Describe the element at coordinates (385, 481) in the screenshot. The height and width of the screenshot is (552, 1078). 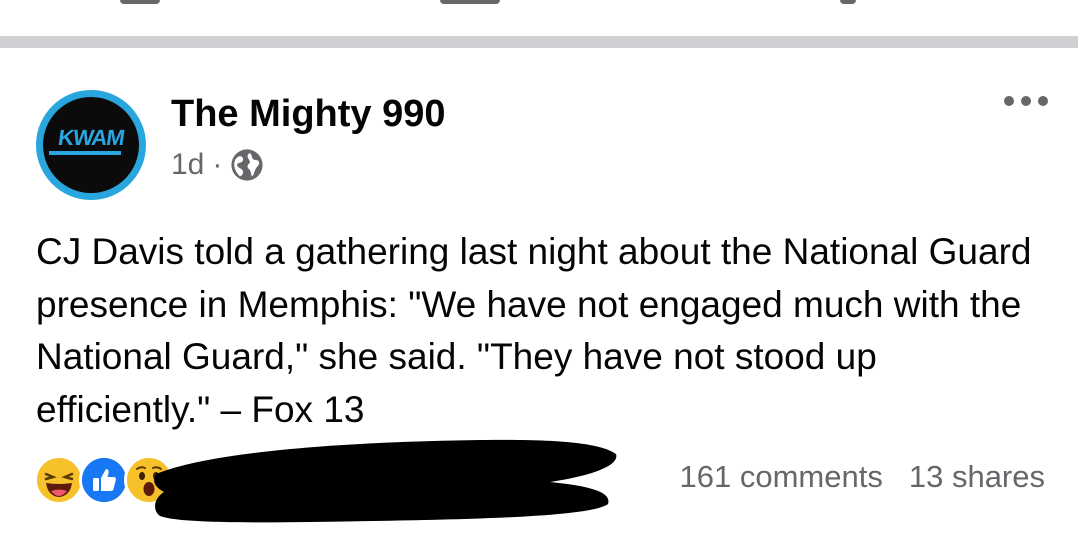
I see `redaction-scribble` at that location.